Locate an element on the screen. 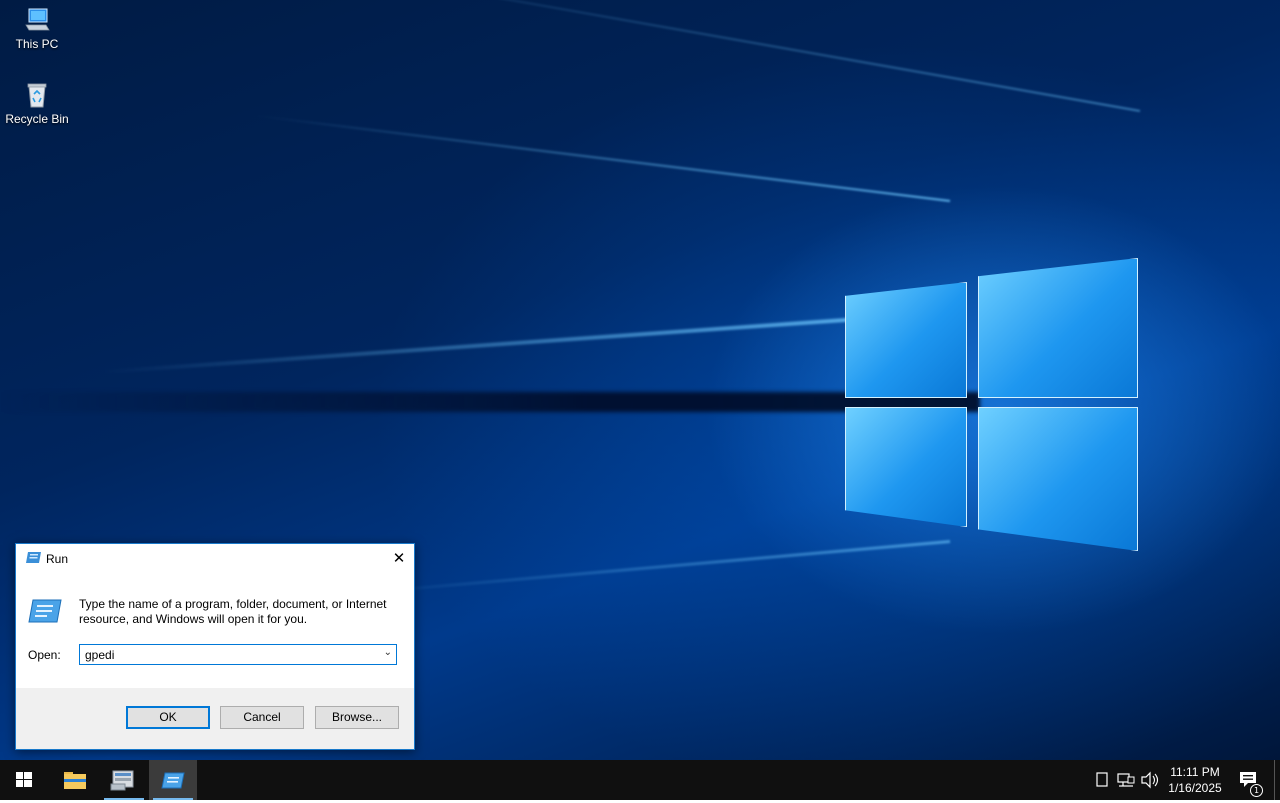 The image size is (1280, 803). network-icon is located at coordinates (1126, 780).